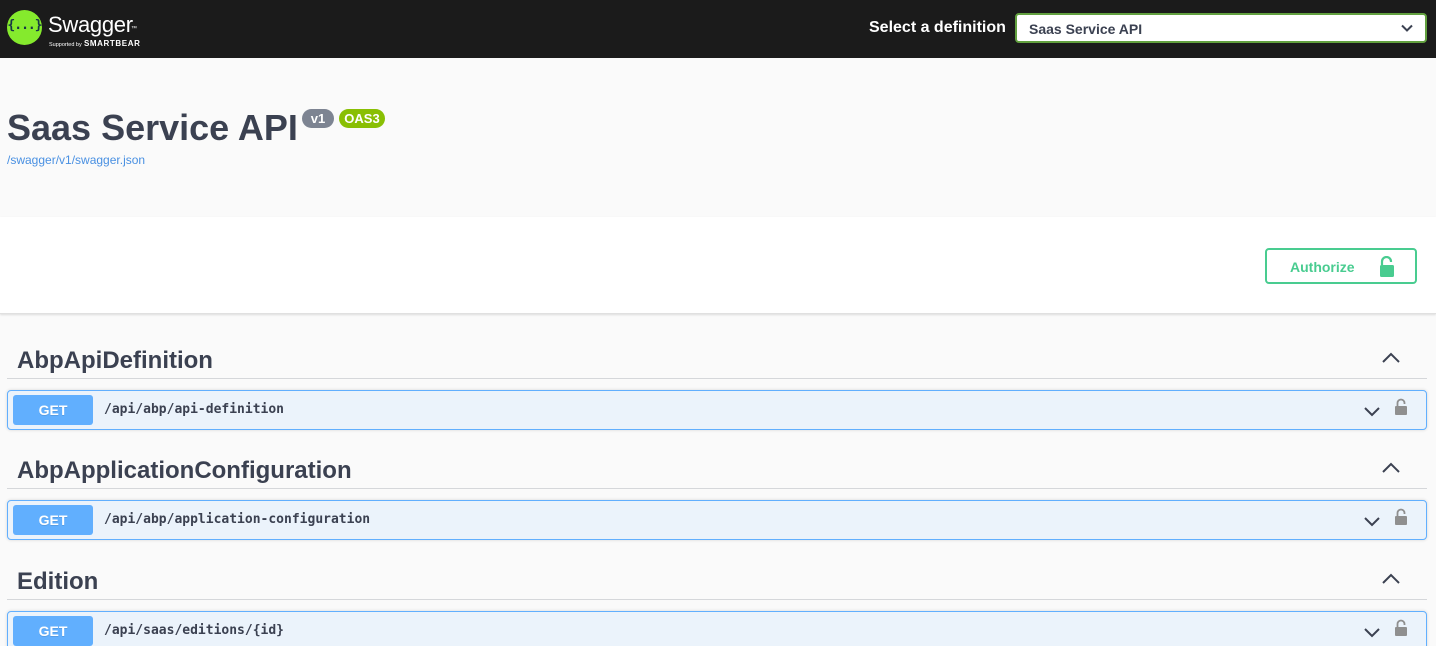 This screenshot has width=1436, height=646. Describe the element at coordinates (717, 628) in the screenshot. I see `operation-get-edition-by-id: GET /api/saas/editions/{id}` at that location.